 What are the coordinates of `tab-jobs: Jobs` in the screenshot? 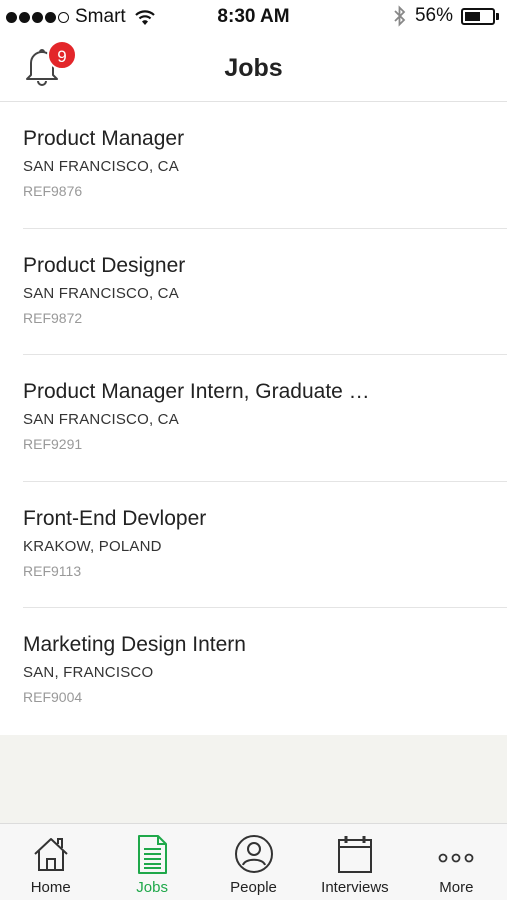 It's located at (151, 862).